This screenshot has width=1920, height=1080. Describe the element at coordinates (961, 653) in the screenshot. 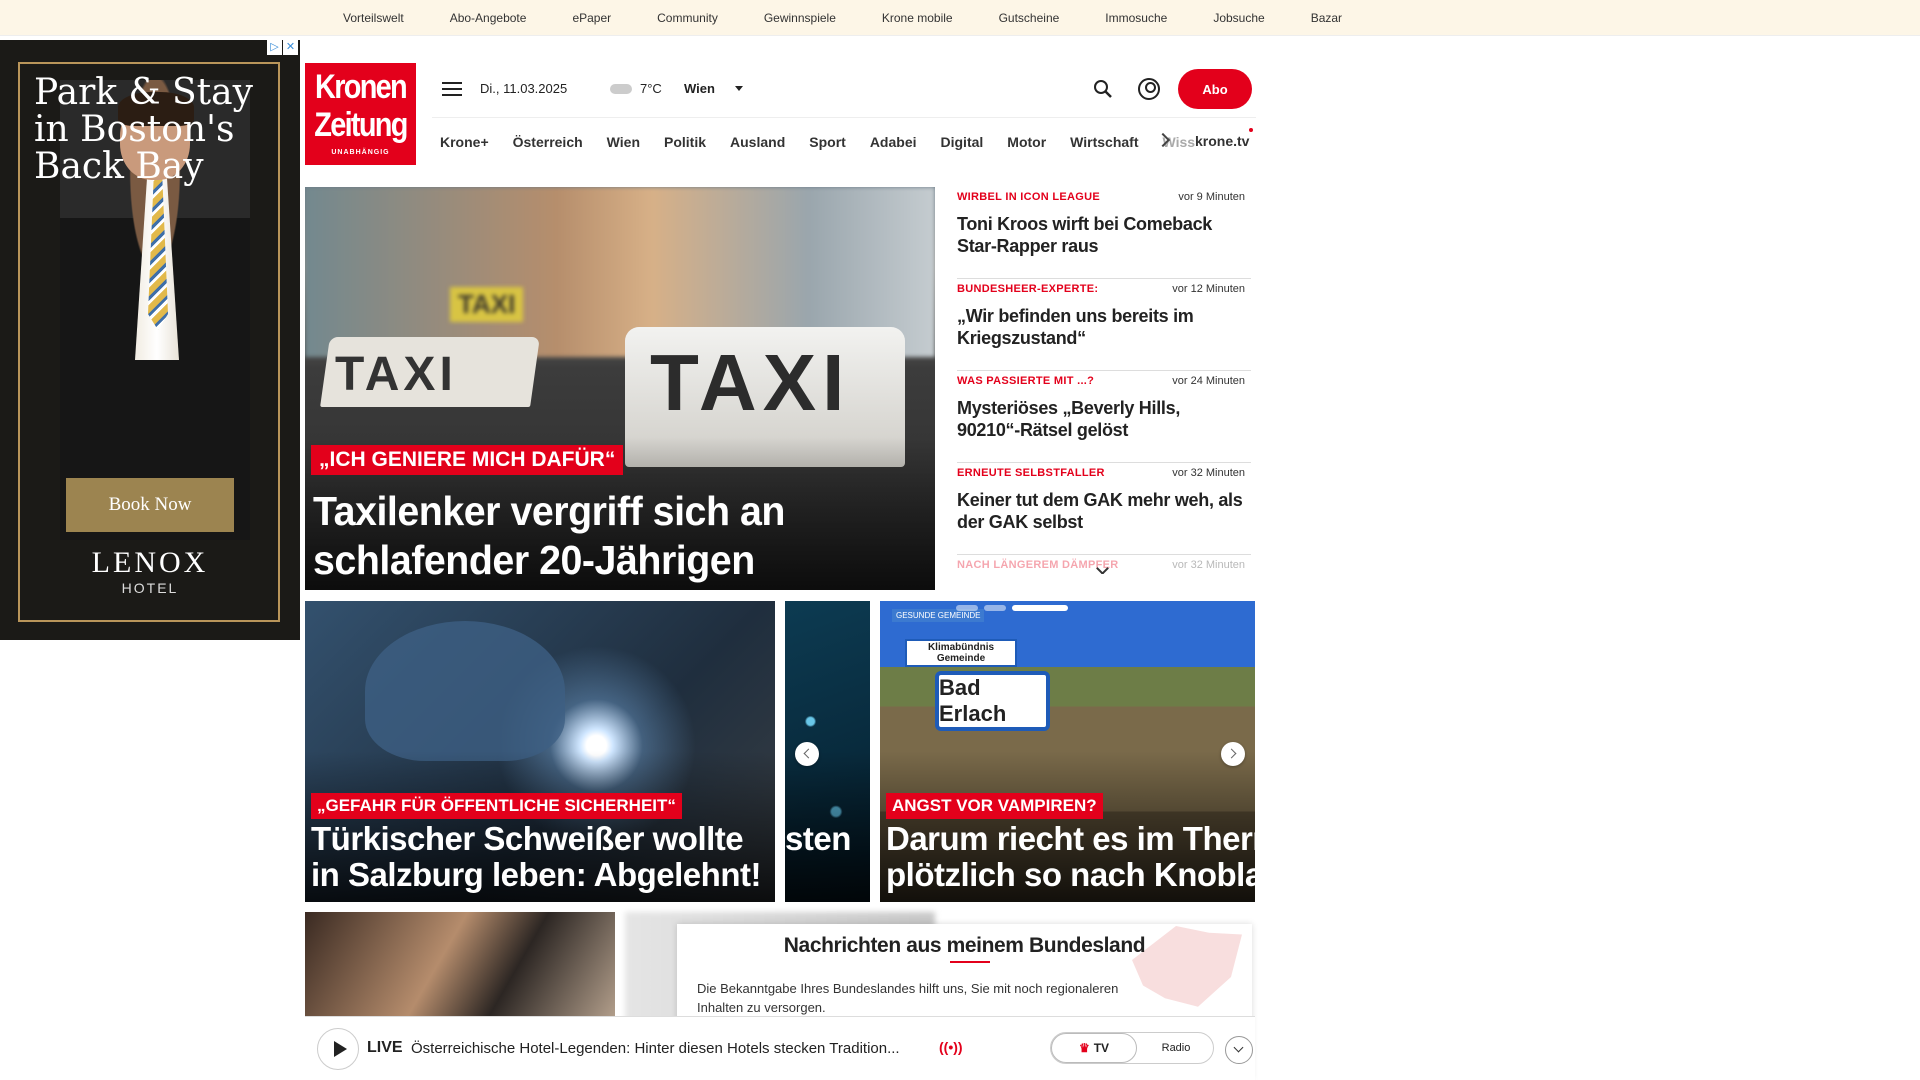

I see `card-image-sign-small: Klimabündnis Gemeinde` at that location.